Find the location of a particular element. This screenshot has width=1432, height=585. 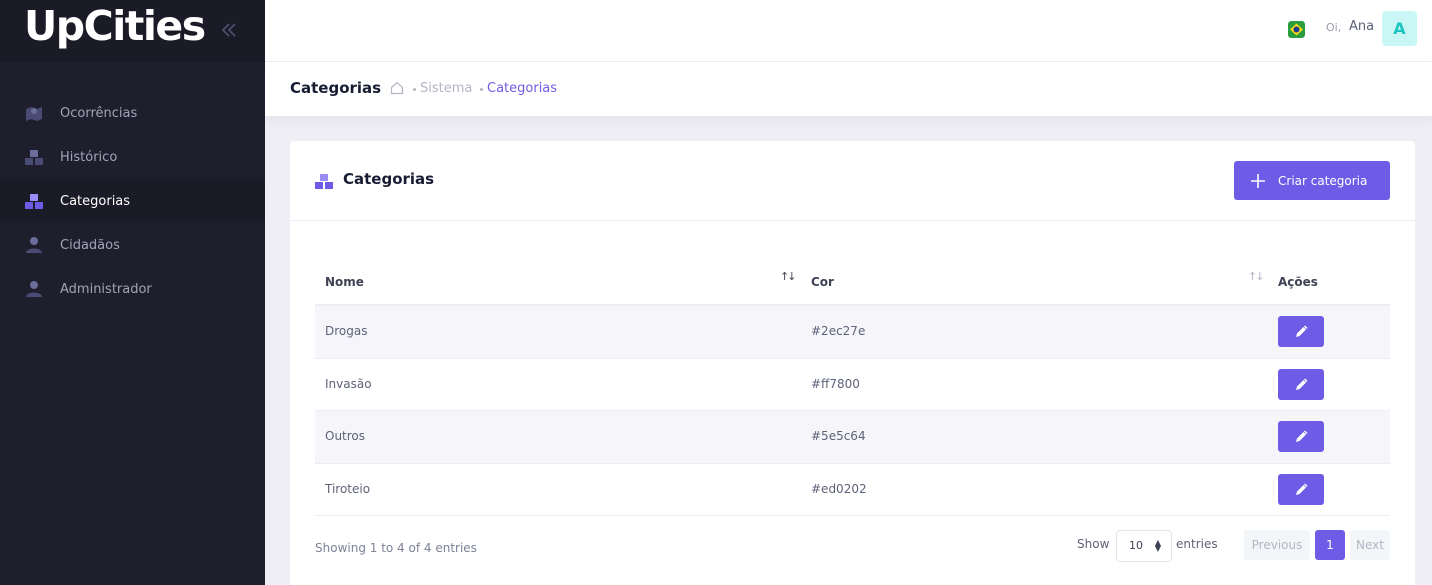

subheader: Categorias Sistema Categorias is located at coordinates (848, 89).